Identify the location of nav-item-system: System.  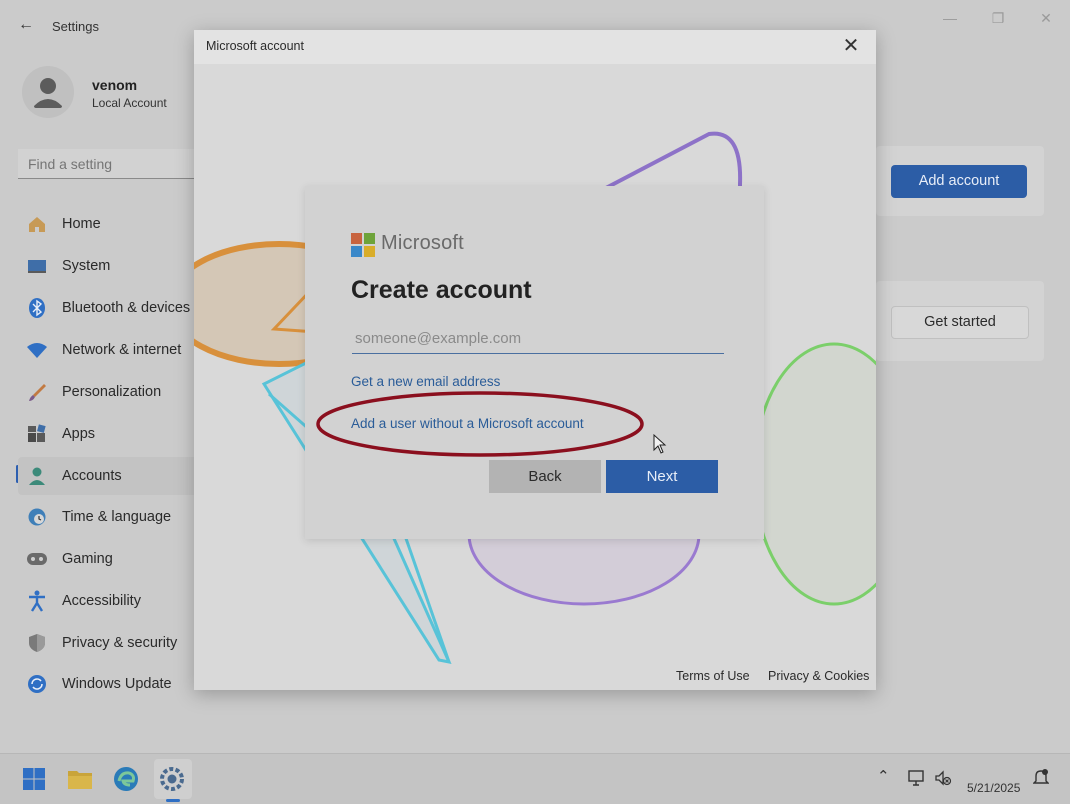
(108, 266).